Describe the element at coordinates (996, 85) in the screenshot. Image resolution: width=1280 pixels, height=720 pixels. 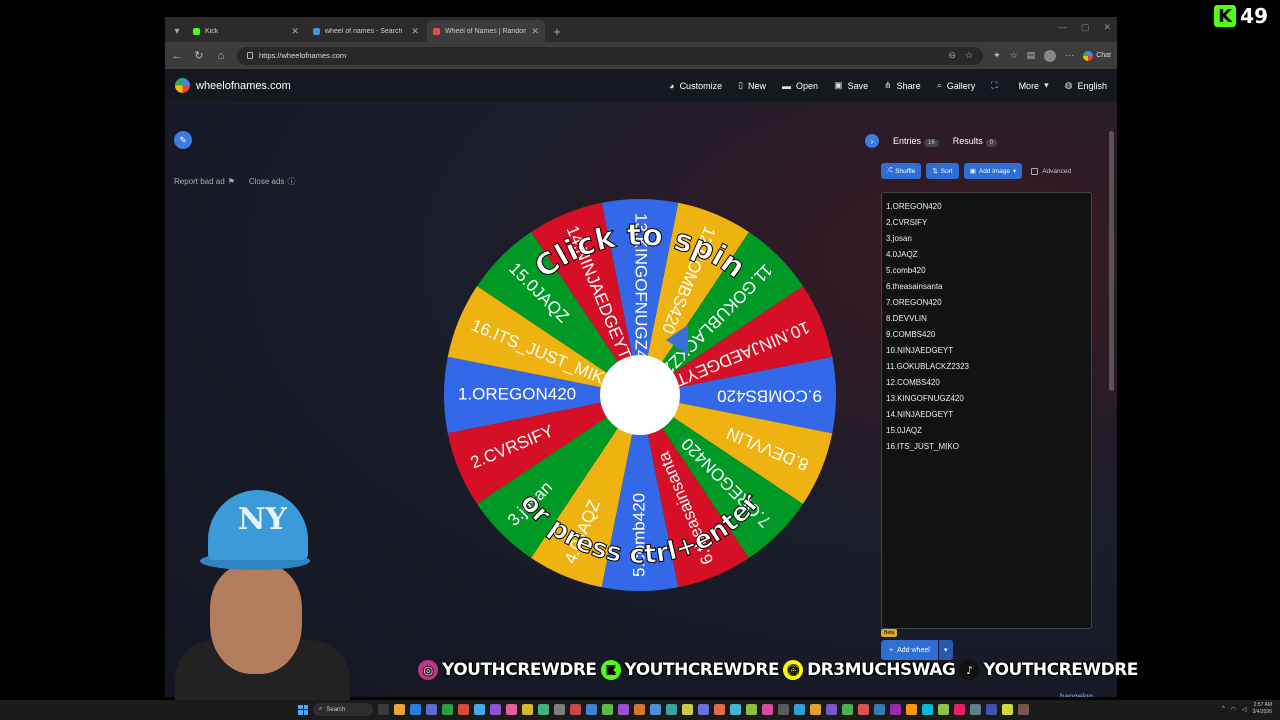
I see `menu-fullscreen: ⛶` at that location.